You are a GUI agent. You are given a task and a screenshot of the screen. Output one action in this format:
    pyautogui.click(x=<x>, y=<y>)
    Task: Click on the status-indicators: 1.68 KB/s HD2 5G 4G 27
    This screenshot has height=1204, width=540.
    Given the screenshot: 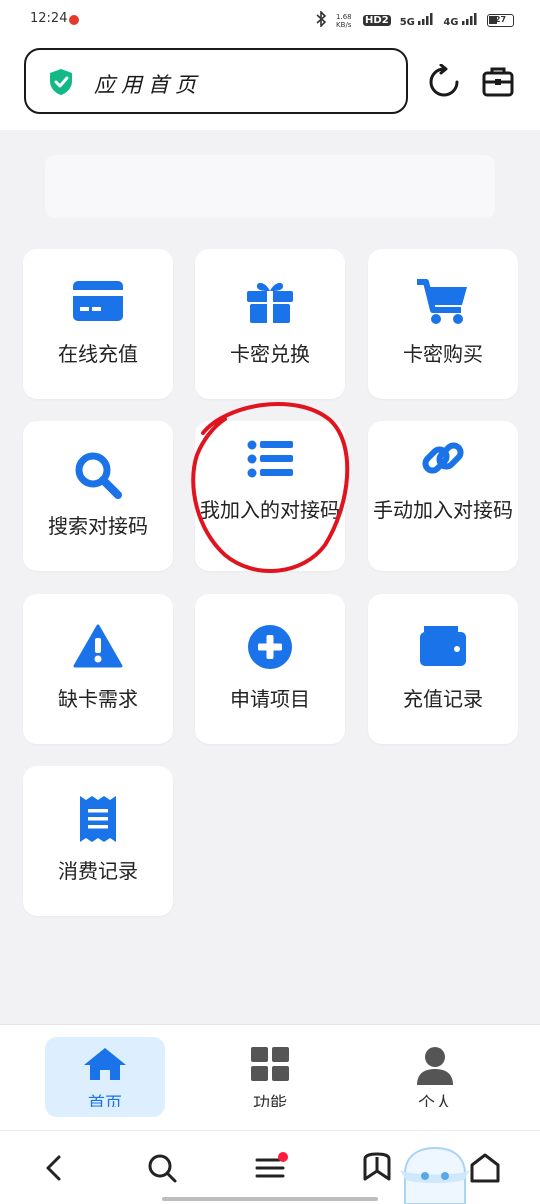 What is the action you would take?
    pyautogui.click(x=414, y=20)
    